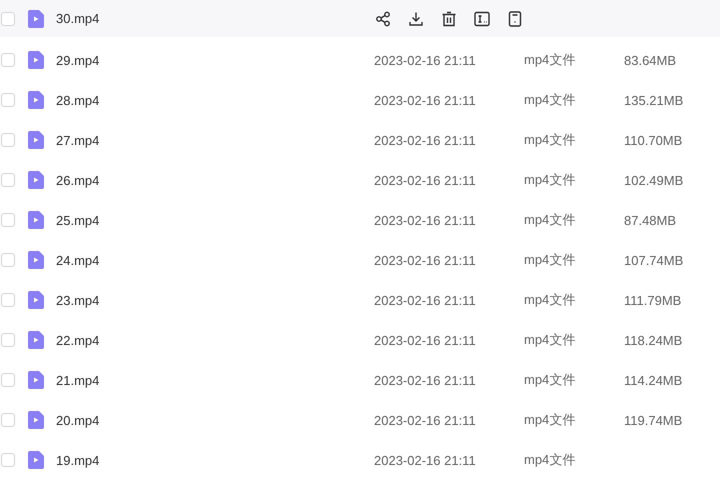 This screenshot has width=720, height=480. I want to click on file-name: 28.mp4, so click(215, 100).